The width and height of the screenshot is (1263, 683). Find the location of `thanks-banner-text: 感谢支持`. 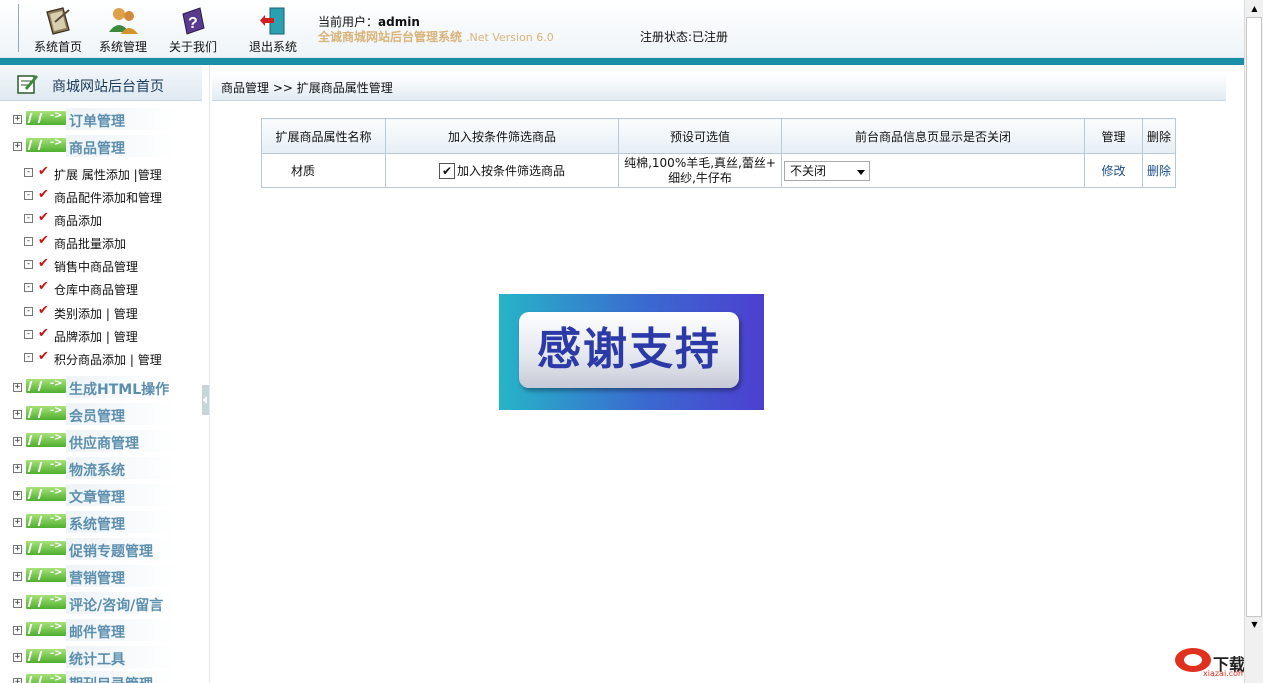

thanks-banner-text: 感谢支持 is located at coordinates (629, 349).